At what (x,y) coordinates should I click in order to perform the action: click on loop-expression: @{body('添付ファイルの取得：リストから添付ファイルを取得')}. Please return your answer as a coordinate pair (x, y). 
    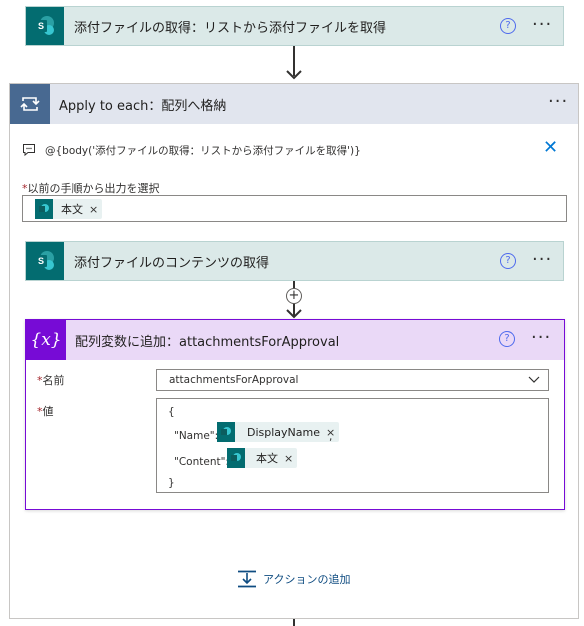
    Looking at the image, I should click on (203, 151).